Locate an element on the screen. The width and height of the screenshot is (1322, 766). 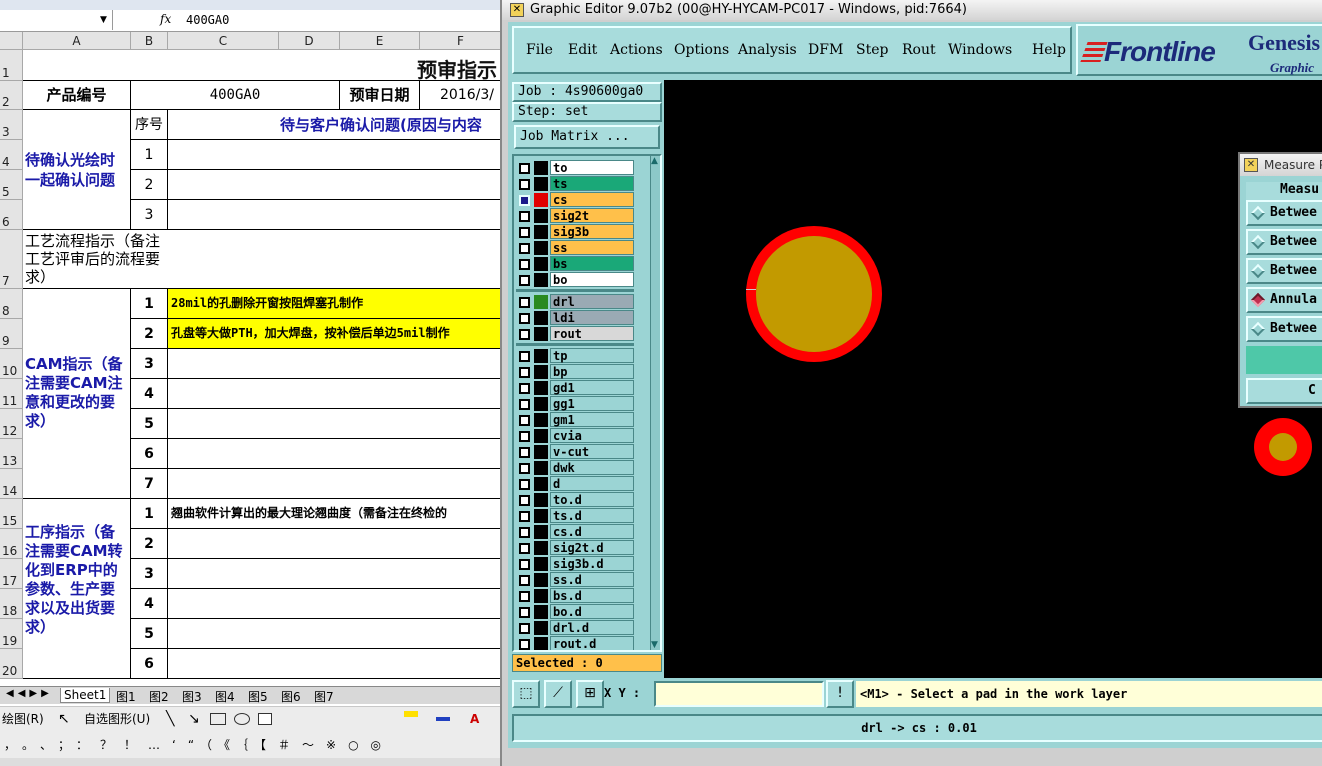
row-header: 7 is located at coordinates (11, 259).